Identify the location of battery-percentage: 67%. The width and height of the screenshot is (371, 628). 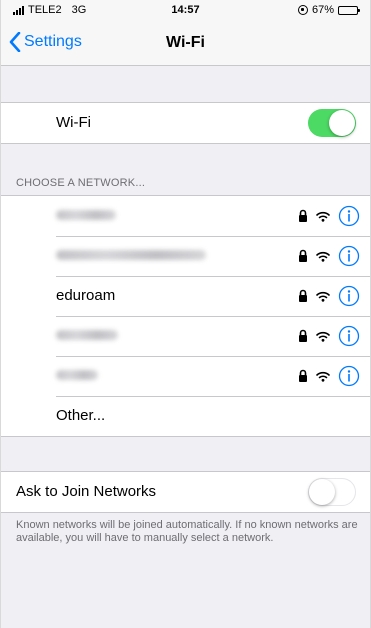
(322, 10).